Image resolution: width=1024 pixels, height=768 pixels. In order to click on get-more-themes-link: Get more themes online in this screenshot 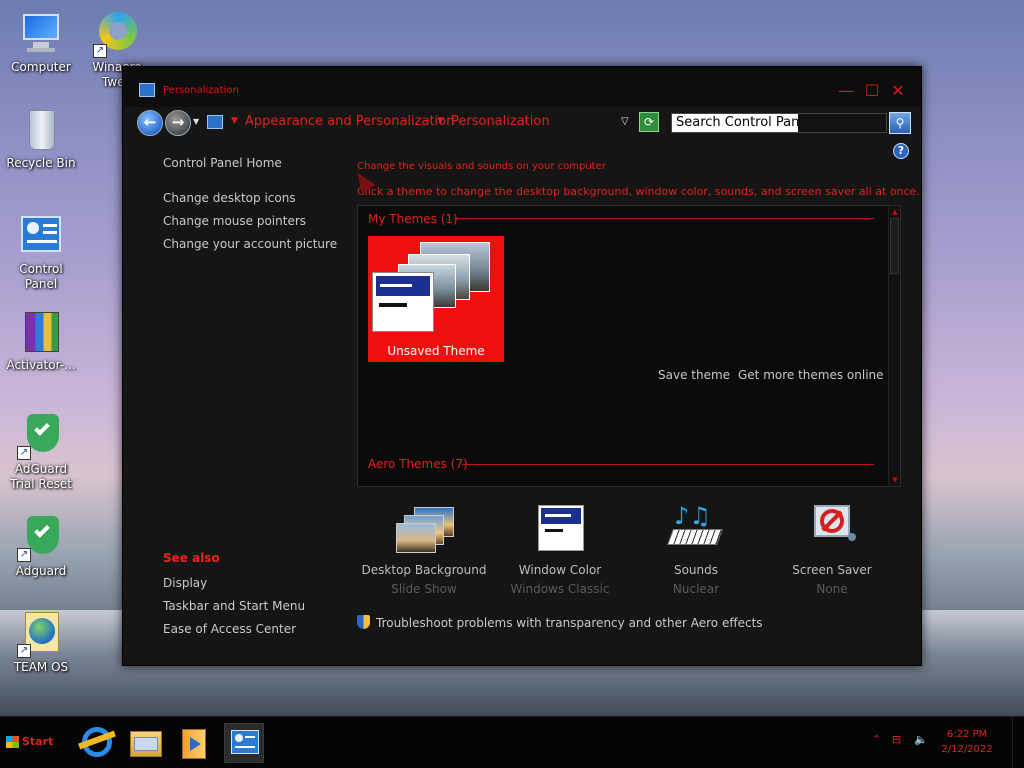, I will do `click(811, 375)`.